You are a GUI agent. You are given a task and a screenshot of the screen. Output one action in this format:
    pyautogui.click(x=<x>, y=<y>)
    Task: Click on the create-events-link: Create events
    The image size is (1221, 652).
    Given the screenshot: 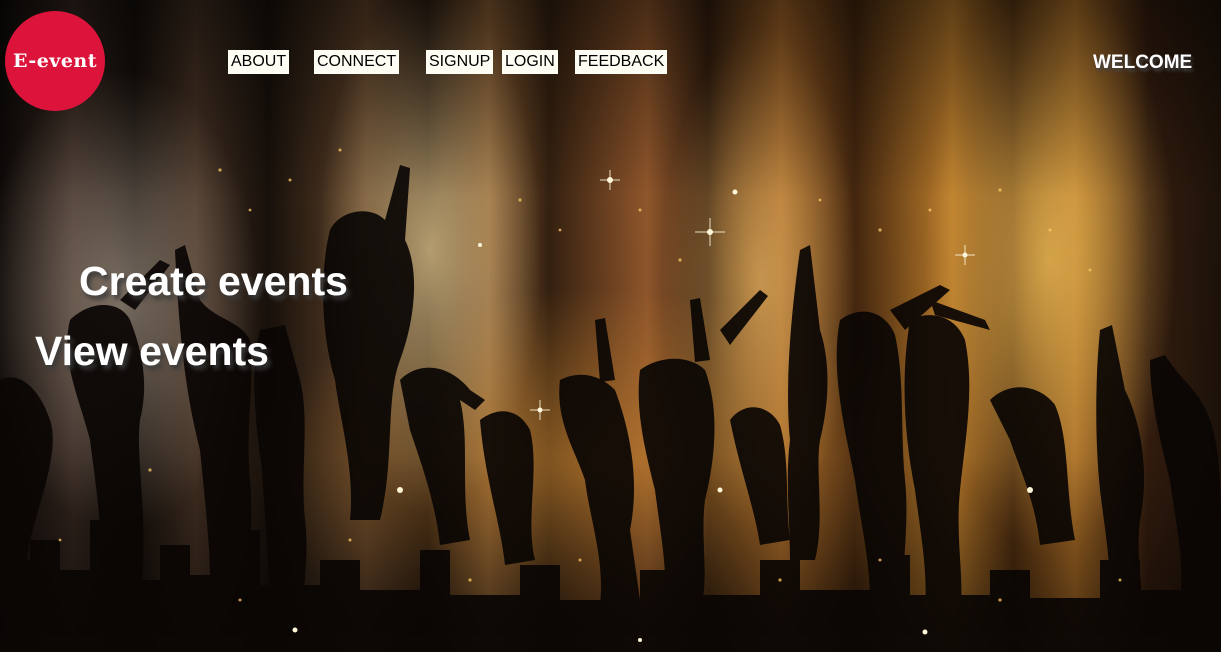 What is the action you would take?
    pyautogui.click(x=213, y=281)
    